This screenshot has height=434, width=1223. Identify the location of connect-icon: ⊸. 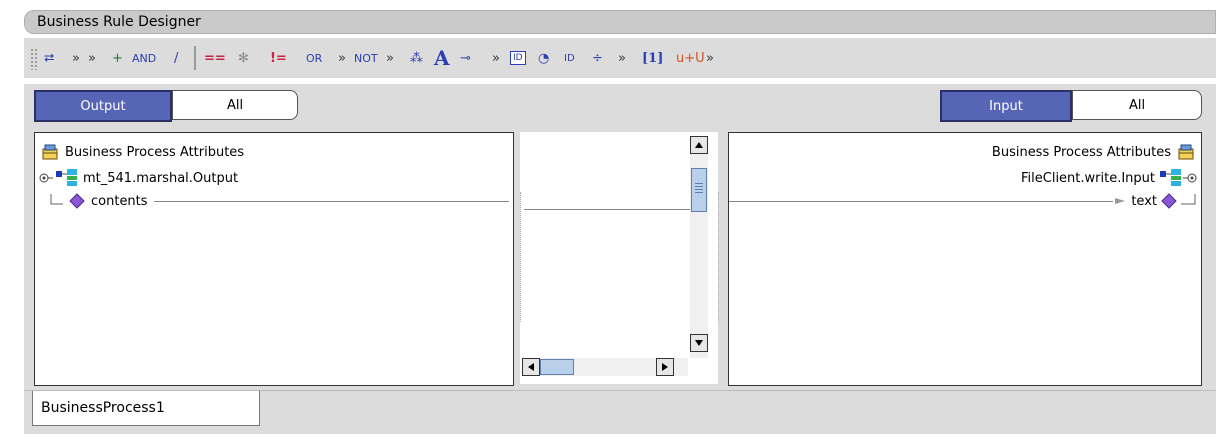
(465, 58).